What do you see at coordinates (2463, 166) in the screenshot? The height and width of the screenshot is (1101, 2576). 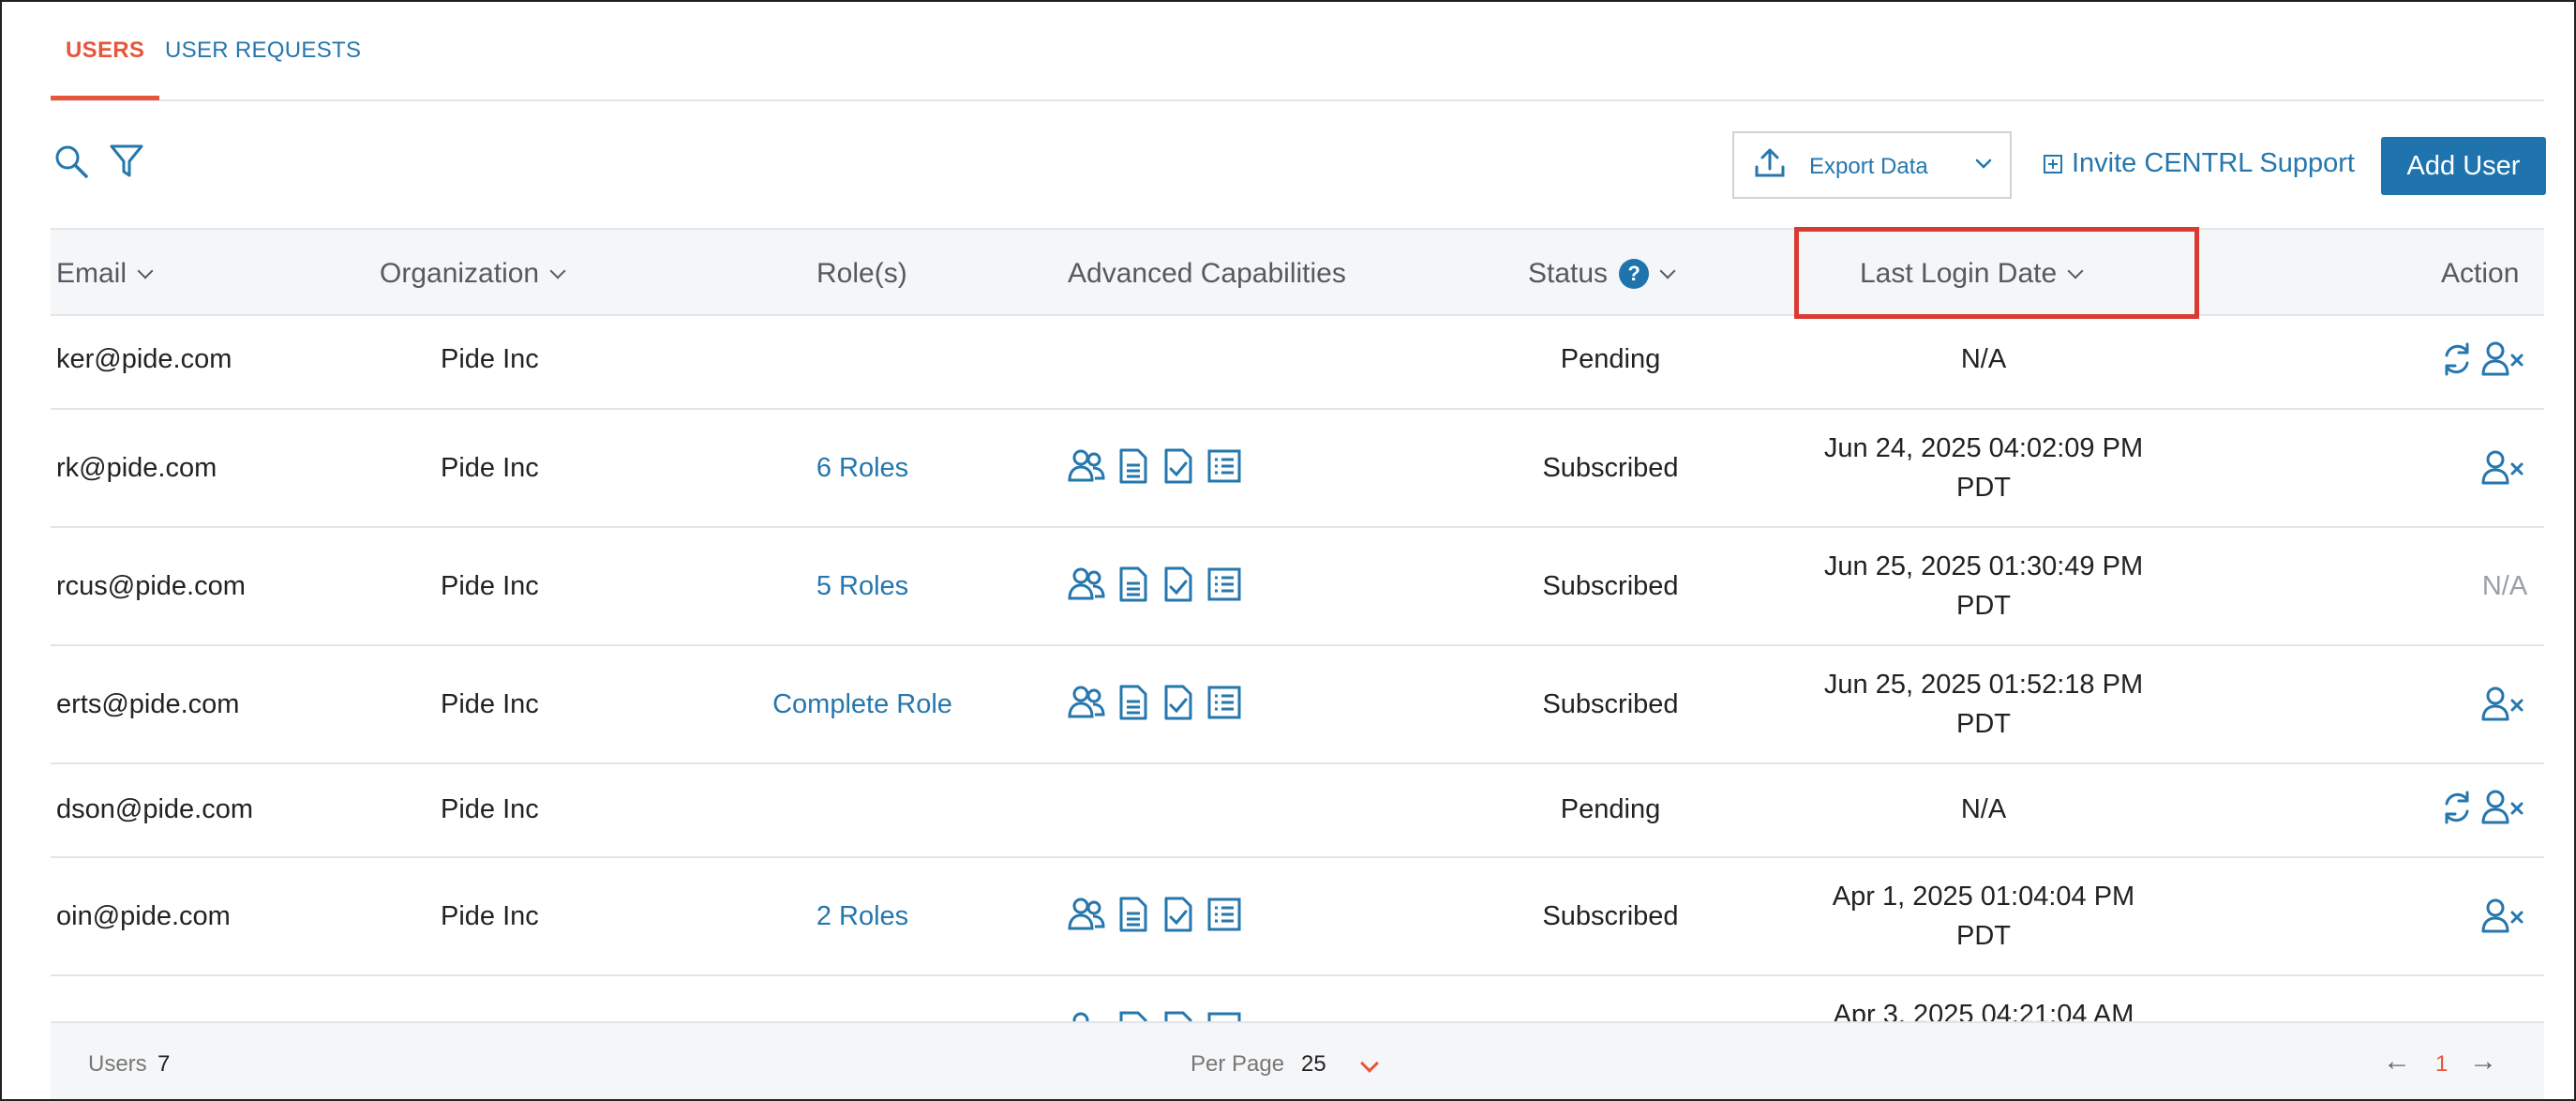 I see `add-user-button: Add User` at bounding box center [2463, 166].